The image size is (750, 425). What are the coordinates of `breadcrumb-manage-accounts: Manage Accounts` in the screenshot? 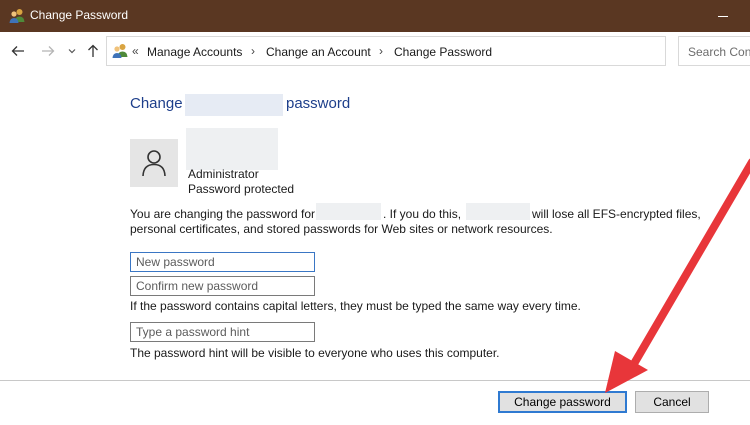 It's located at (194, 52).